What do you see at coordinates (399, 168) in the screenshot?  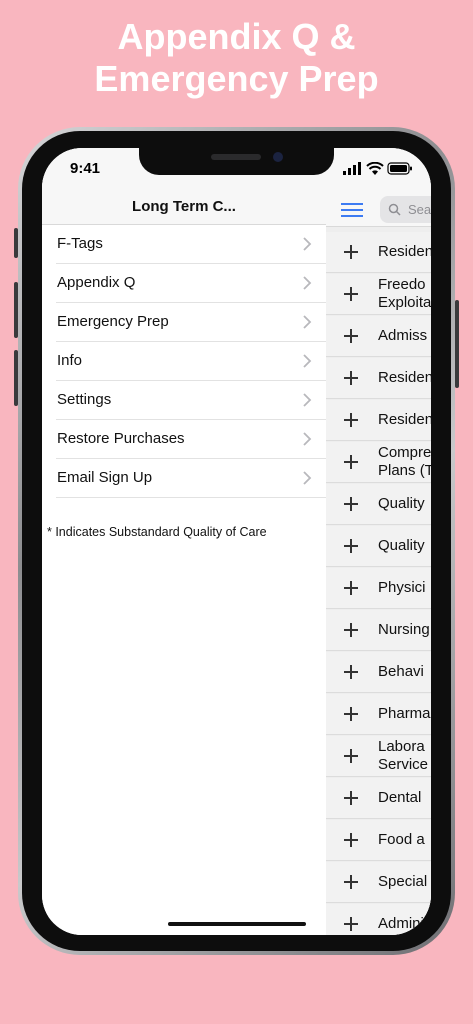 I see `battery-icon` at bounding box center [399, 168].